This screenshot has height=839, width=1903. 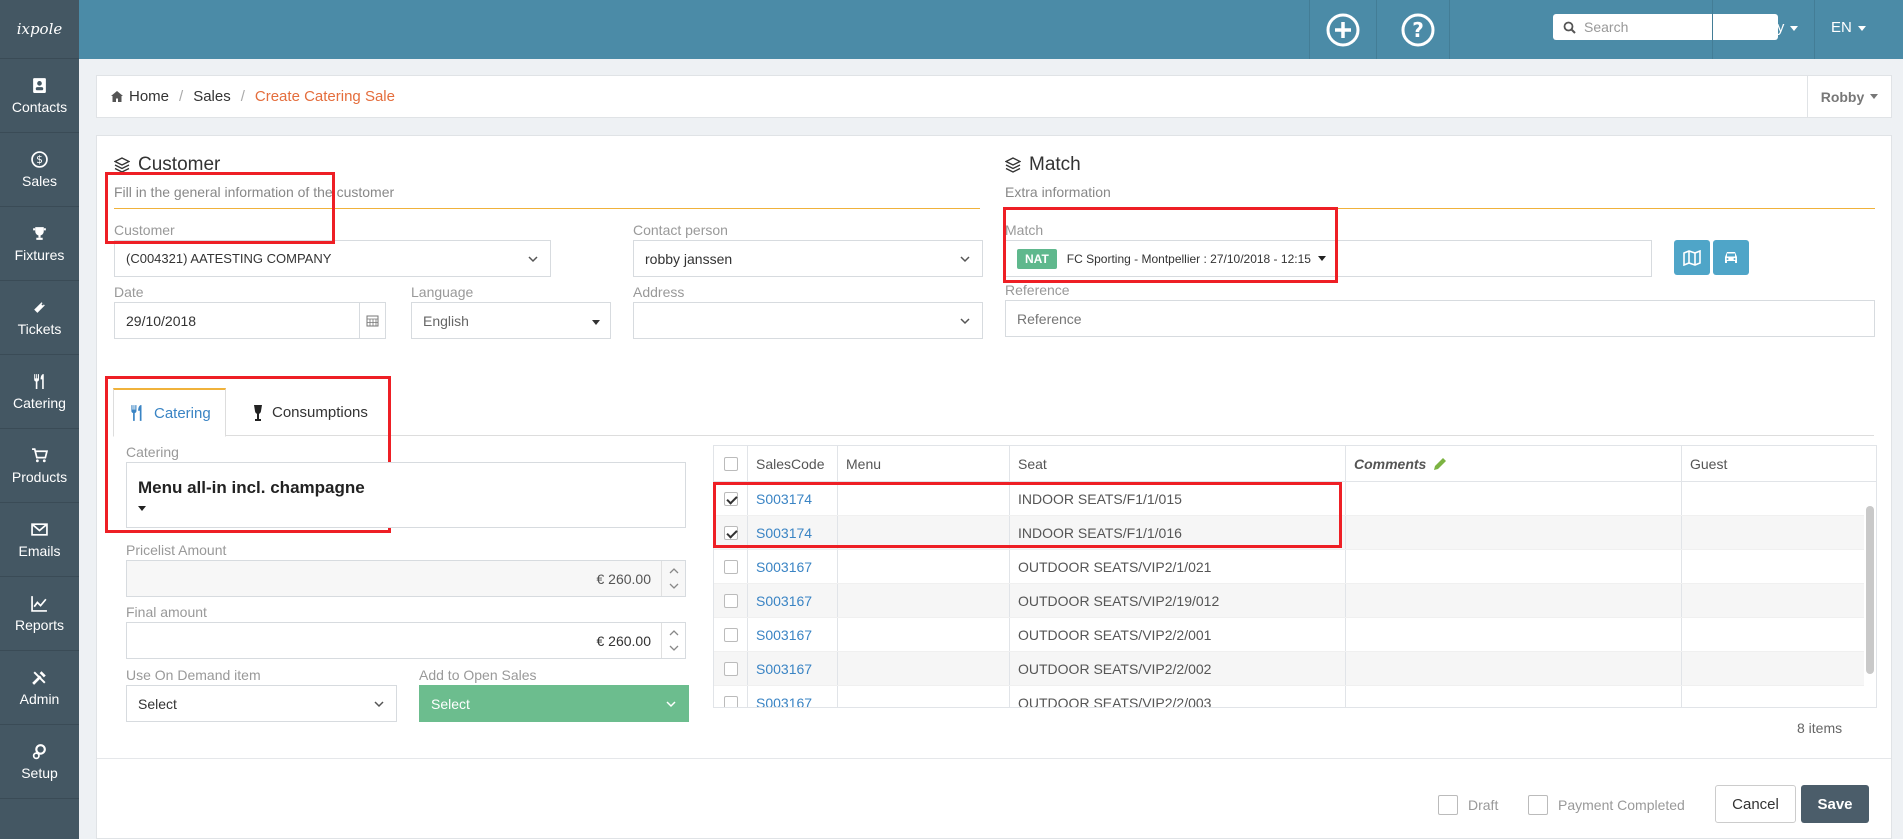 I want to click on payment-completed-checkbox, so click(x=1538, y=805).